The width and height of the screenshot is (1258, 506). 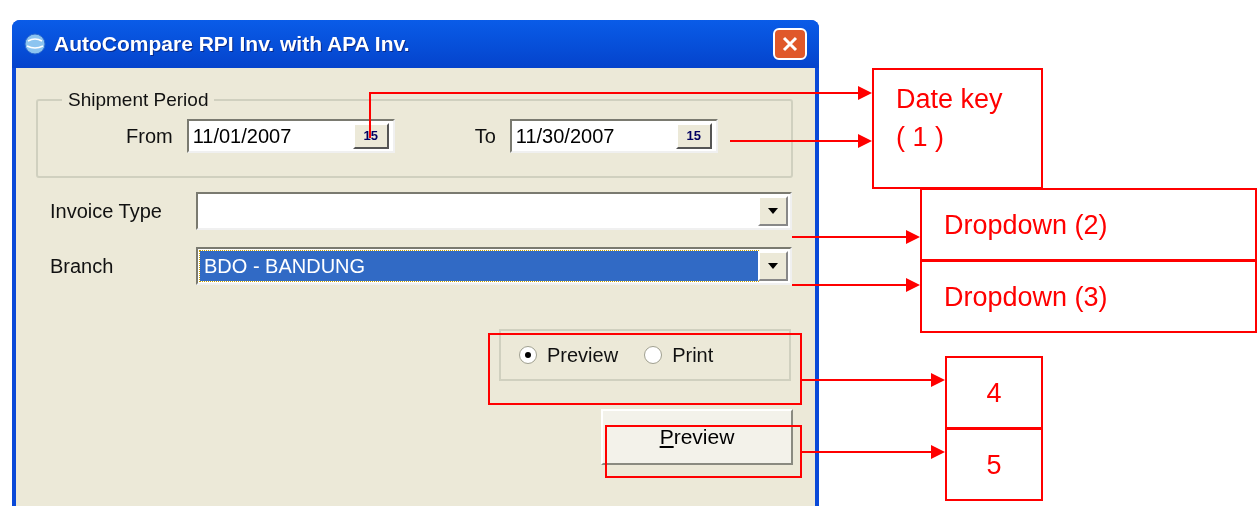 I want to click on radio-option: Print, so click(x=679, y=355).